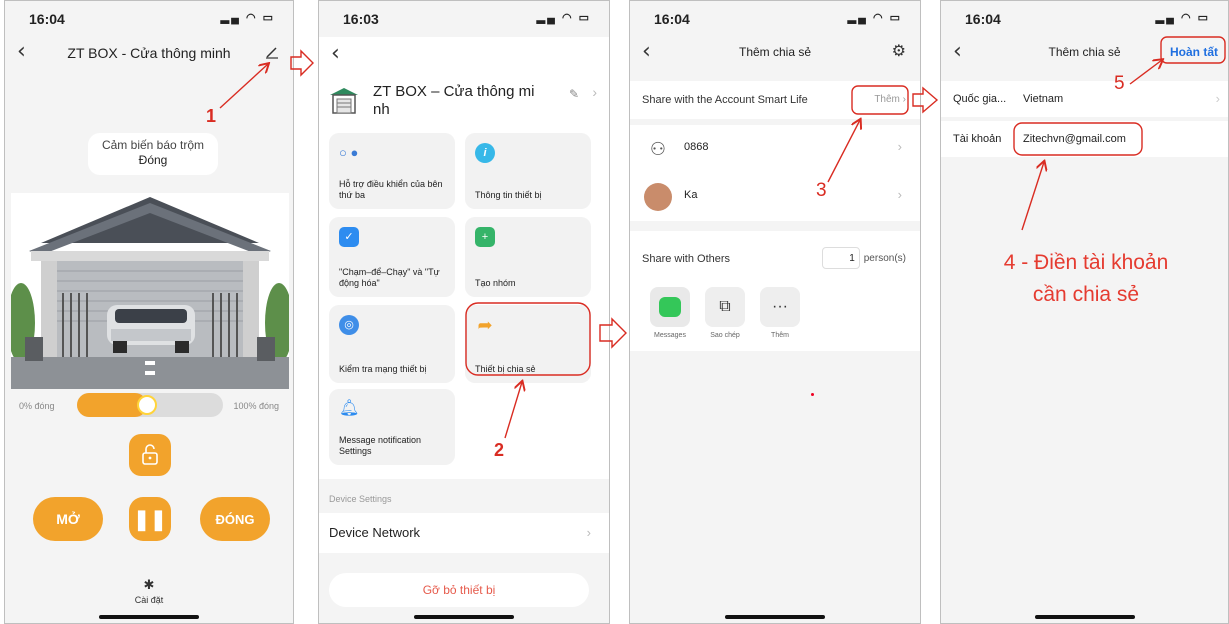 Image resolution: width=1229 pixels, height=624 pixels. What do you see at coordinates (485, 153) in the screenshot?
I see `info-icon: i` at bounding box center [485, 153].